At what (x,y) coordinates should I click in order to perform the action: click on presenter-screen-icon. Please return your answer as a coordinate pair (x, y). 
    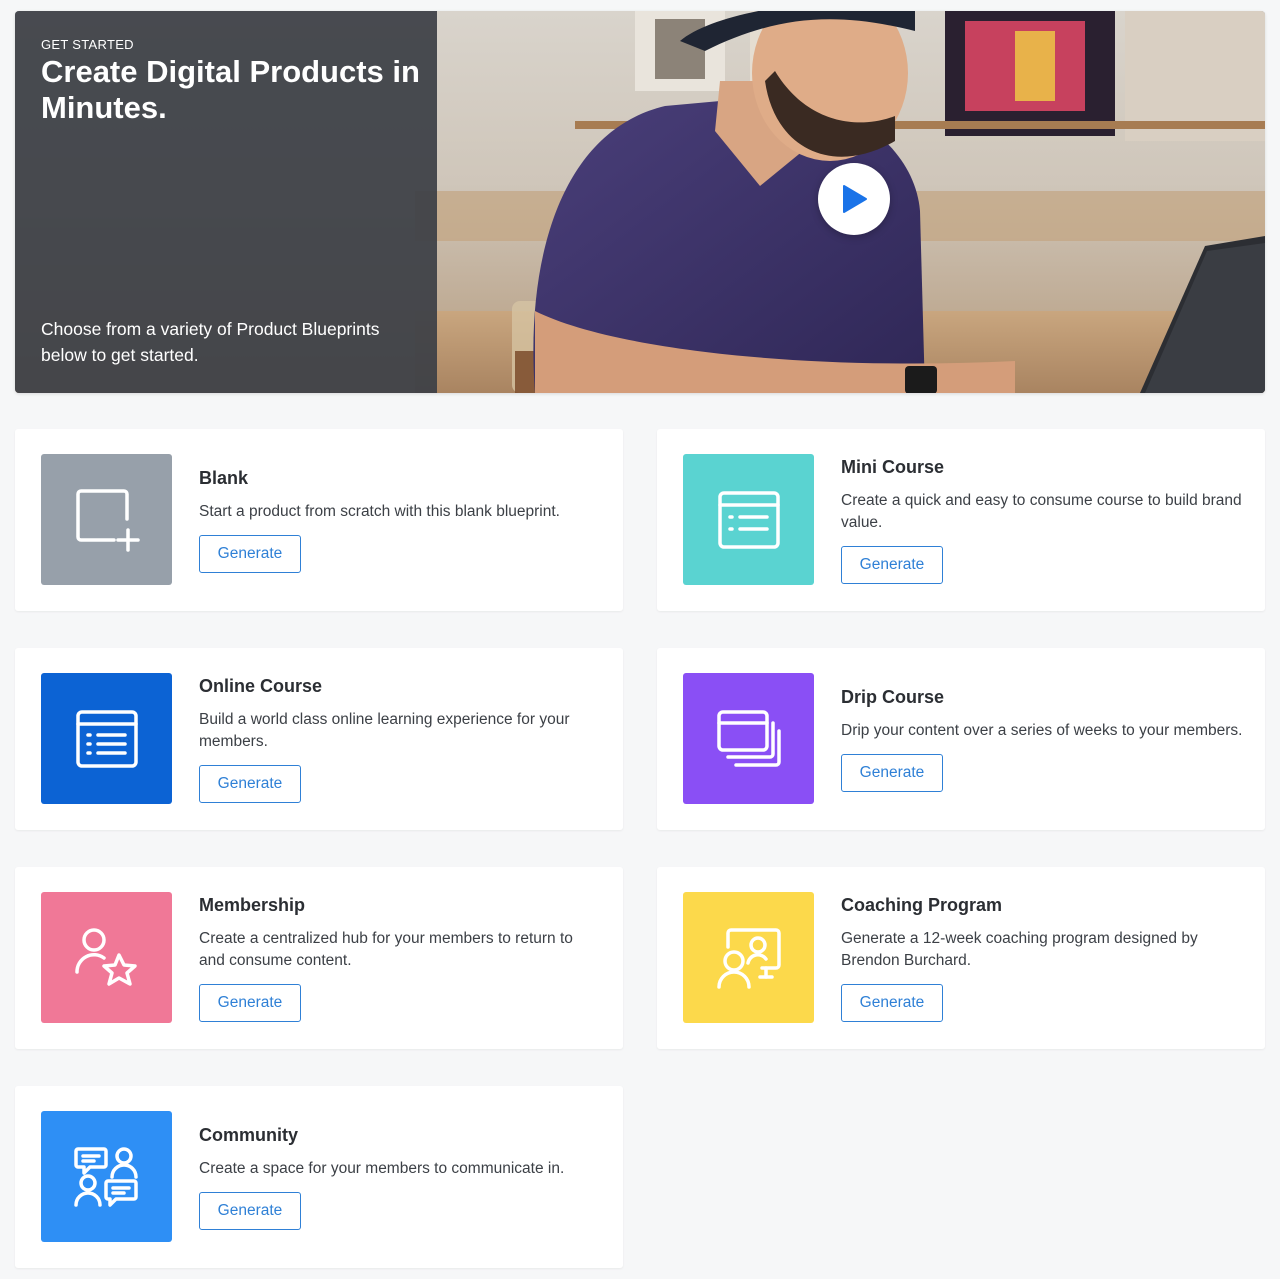
    Looking at the image, I should click on (748, 958).